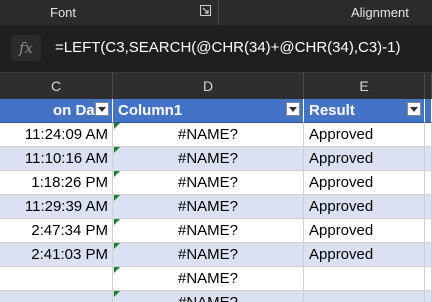 This screenshot has height=302, width=432. What do you see at coordinates (26, 48) in the screenshot?
I see `insert-function-button: fx` at bounding box center [26, 48].